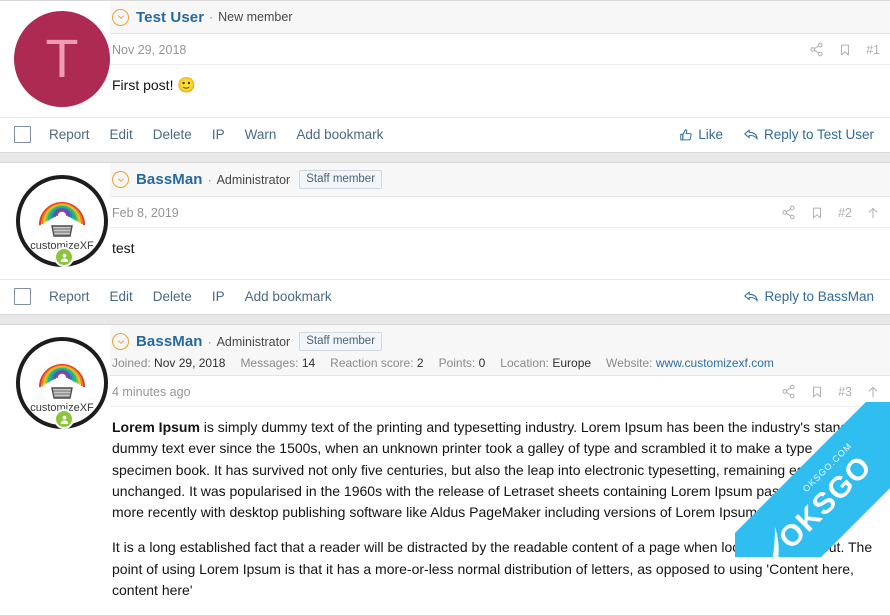 This screenshot has height=616, width=890. Describe the element at coordinates (492, 88) in the screenshot. I see `post-body: First post! 🙂` at that location.